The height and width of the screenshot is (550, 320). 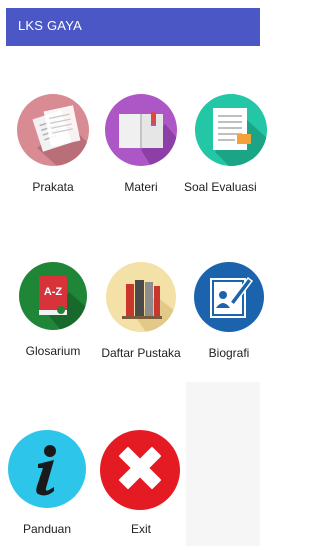 I want to click on menu-item-label: Exit, so click(x=140, y=529).